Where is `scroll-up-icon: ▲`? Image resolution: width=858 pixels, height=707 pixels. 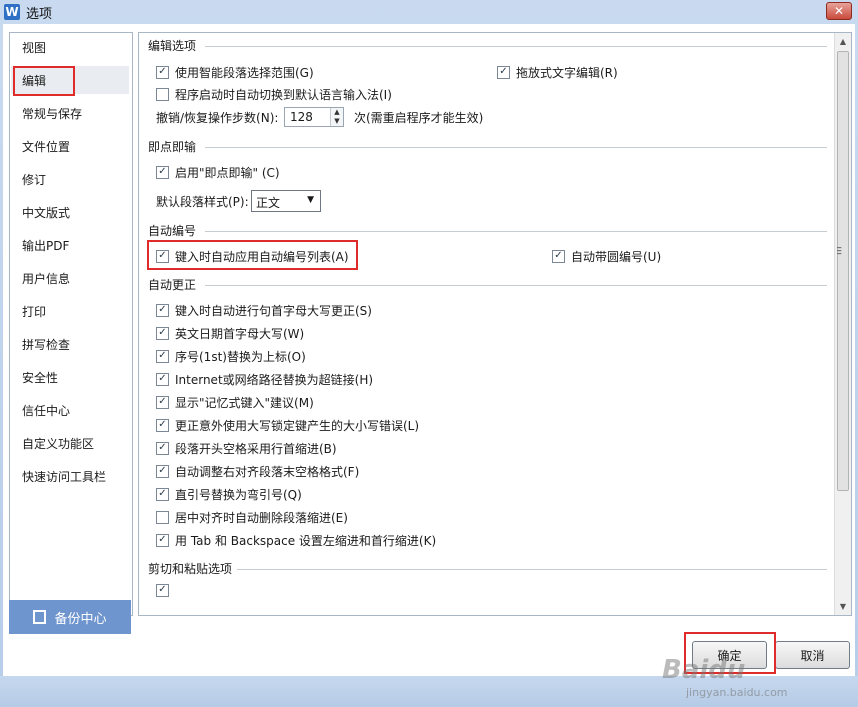 scroll-up-icon: ▲ is located at coordinates (843, 42).